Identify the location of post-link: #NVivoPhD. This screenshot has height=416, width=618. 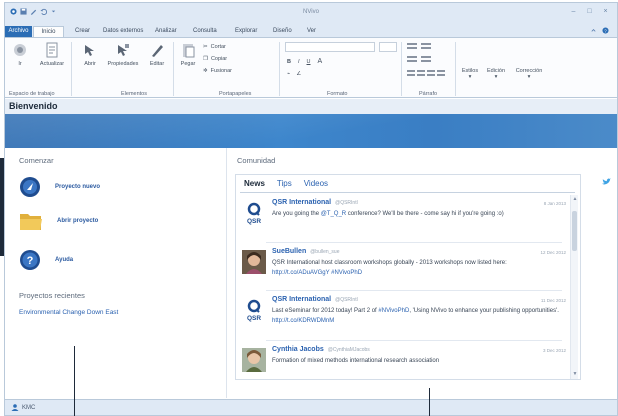
(393, 311).